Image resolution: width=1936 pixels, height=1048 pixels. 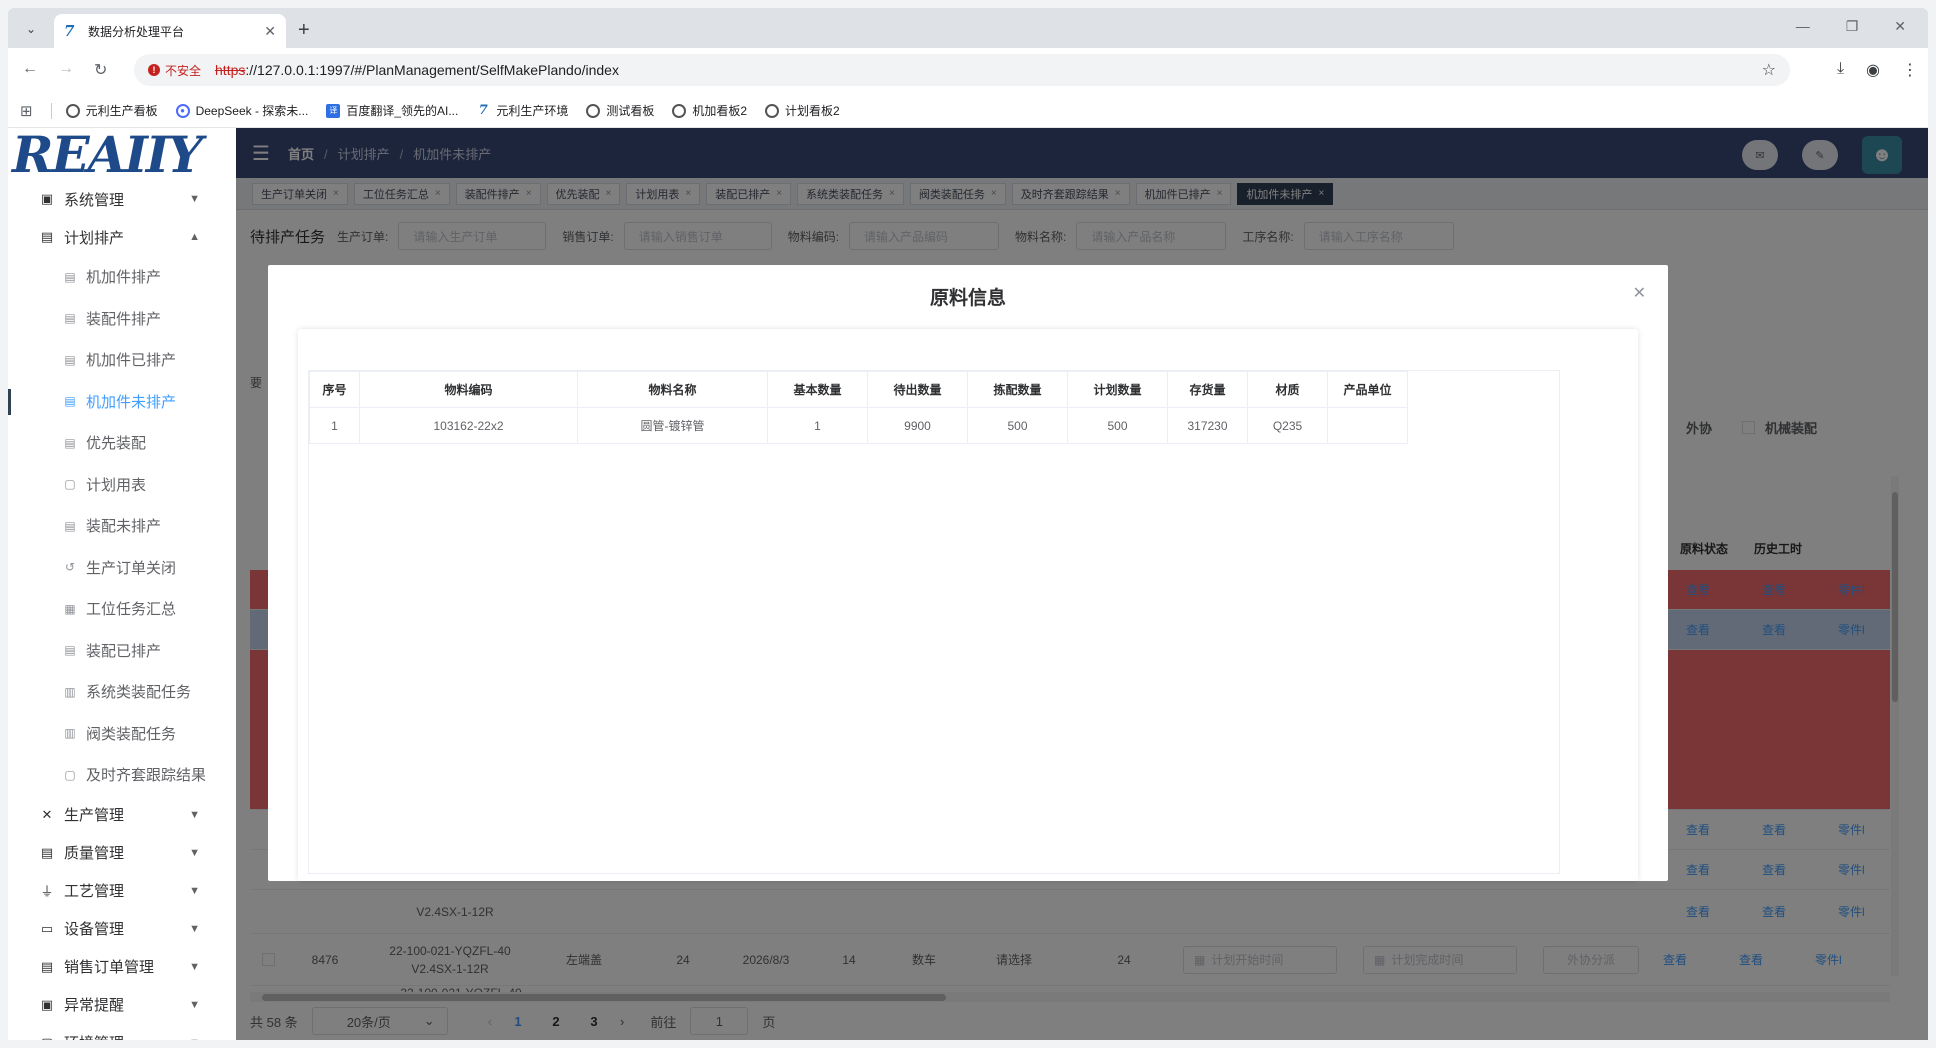 What do you see at coordinates (70, 608) in the screenshot?
I see `chart-icon: ▦` at bounding box center [70, 608].